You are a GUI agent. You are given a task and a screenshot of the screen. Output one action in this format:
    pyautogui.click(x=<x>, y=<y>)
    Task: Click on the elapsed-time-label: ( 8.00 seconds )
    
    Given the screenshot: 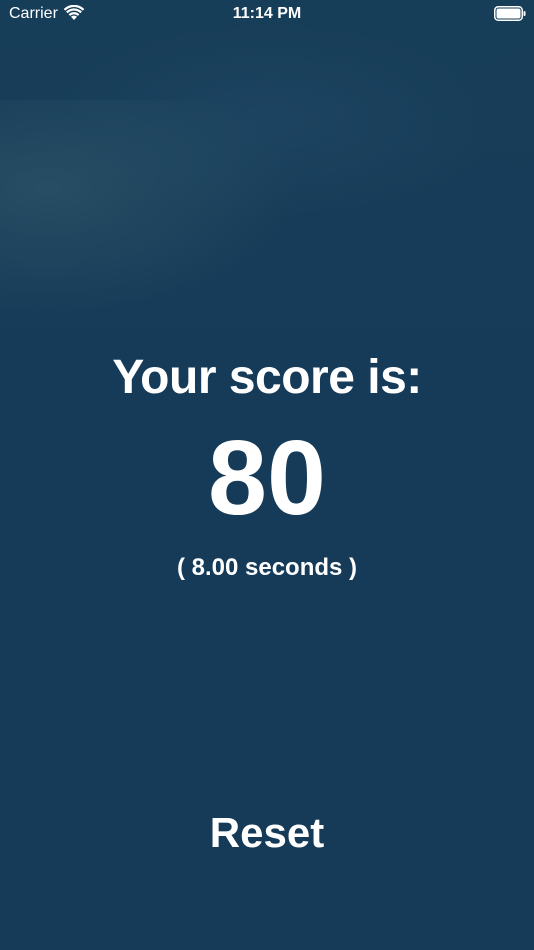 What is the action you would take?
    pyautogui.click(x=267, y=567)
    